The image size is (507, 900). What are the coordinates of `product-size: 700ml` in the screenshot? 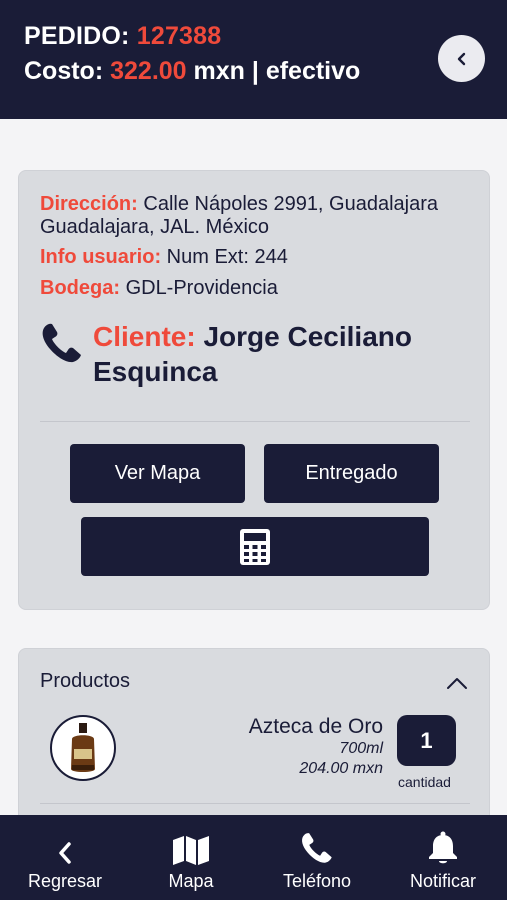 It's located at (361, 748).